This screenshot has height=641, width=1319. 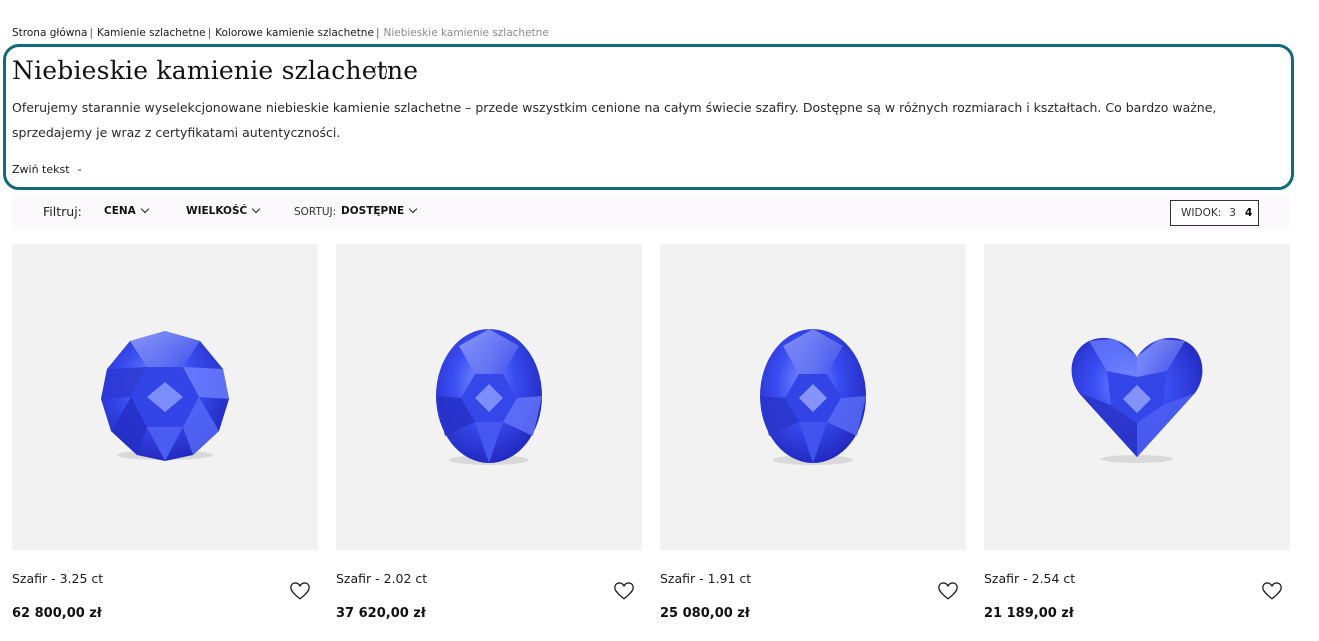 I want to click on sort-dropdown: DOSTĘPNE, so click(x=379, y=210).